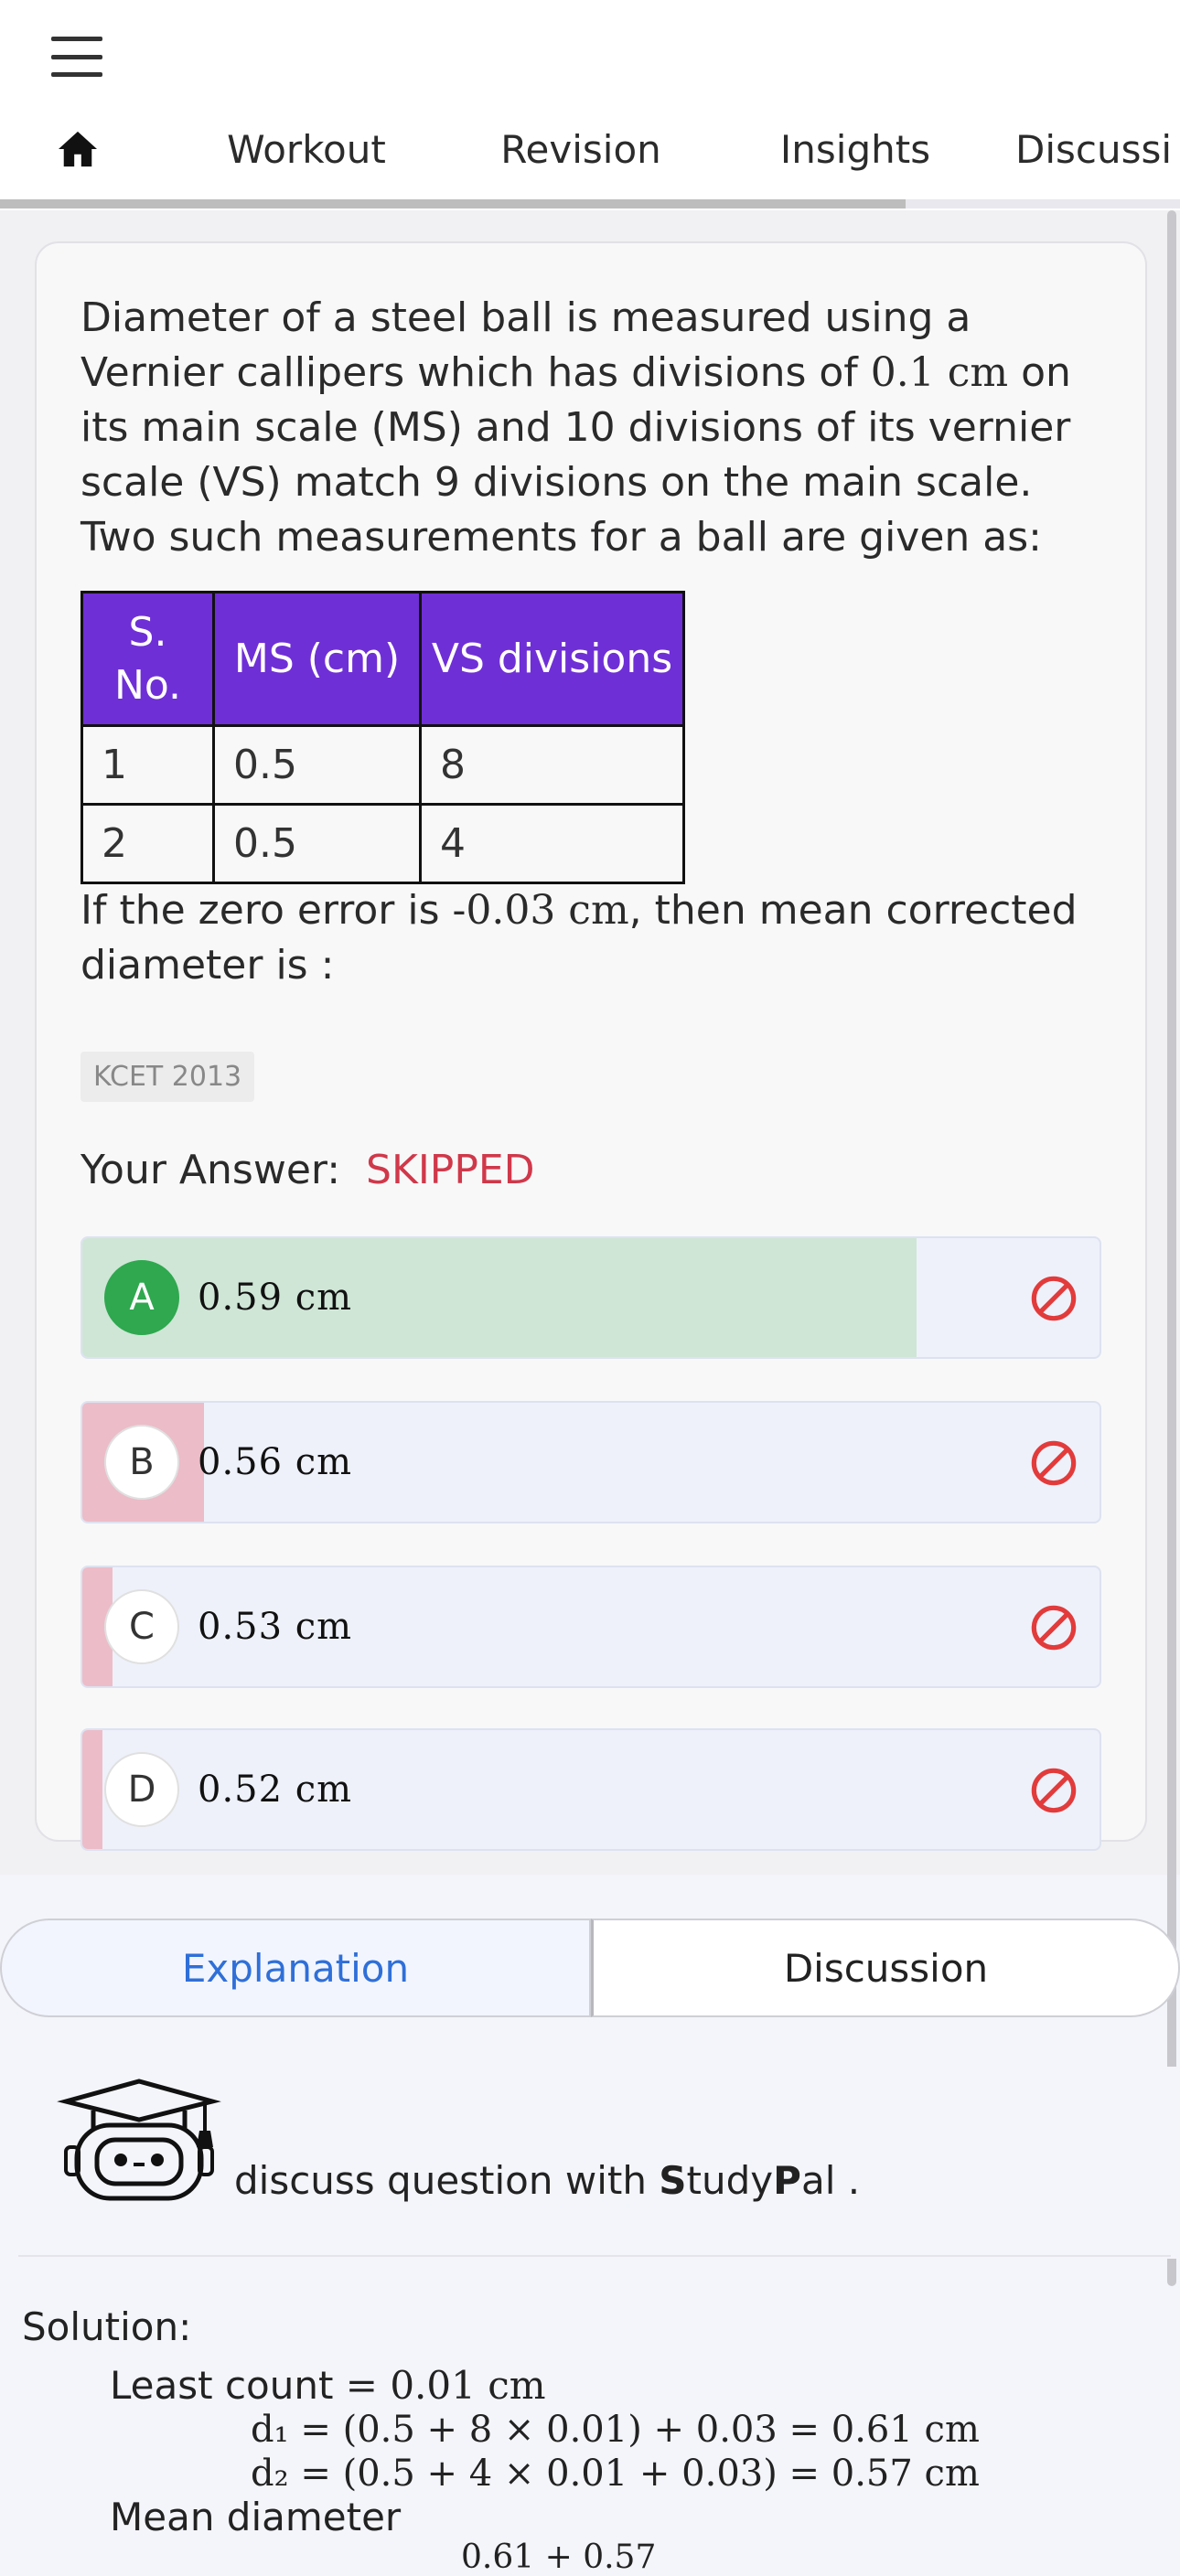 The image size is (1180, 2576). What do you see at coordinates (275, 1462) in the screenshot?
I see `option-text: 0.56 cm` at bounding box center [275, 1462].